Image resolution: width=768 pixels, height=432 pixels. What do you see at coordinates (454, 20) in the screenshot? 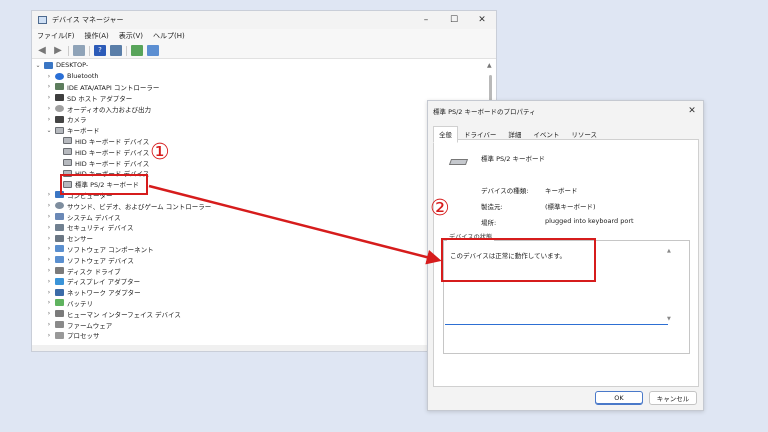
I see `maximize-button: ☐` at bounding box center [454, 20].